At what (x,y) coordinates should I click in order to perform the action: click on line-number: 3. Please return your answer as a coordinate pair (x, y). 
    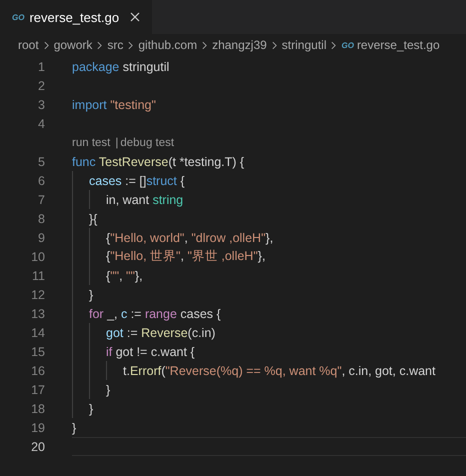
    Looking at the image, I should click on (41, 105).